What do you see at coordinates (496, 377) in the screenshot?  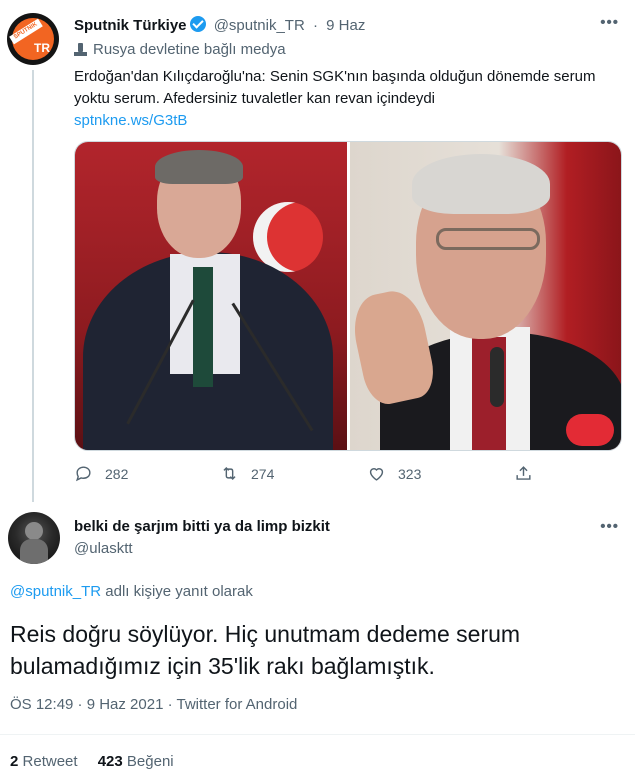 I see `microphone-right-photo` at bounding box center [496, 377].